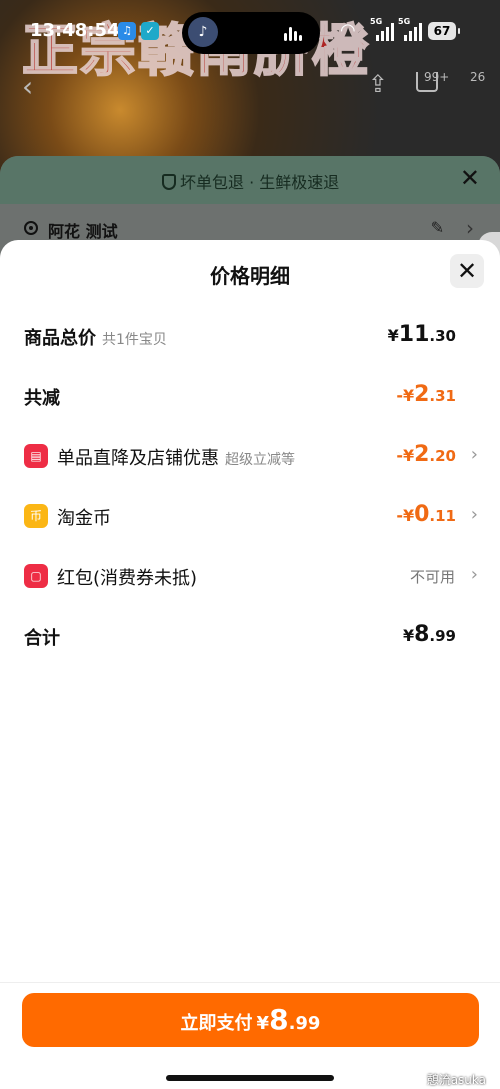 The width and height of the screenshot is (500, 1089). Describe the element at coordinates (42, 638) in the screenshot. I see `row-label: 合计` at that location.